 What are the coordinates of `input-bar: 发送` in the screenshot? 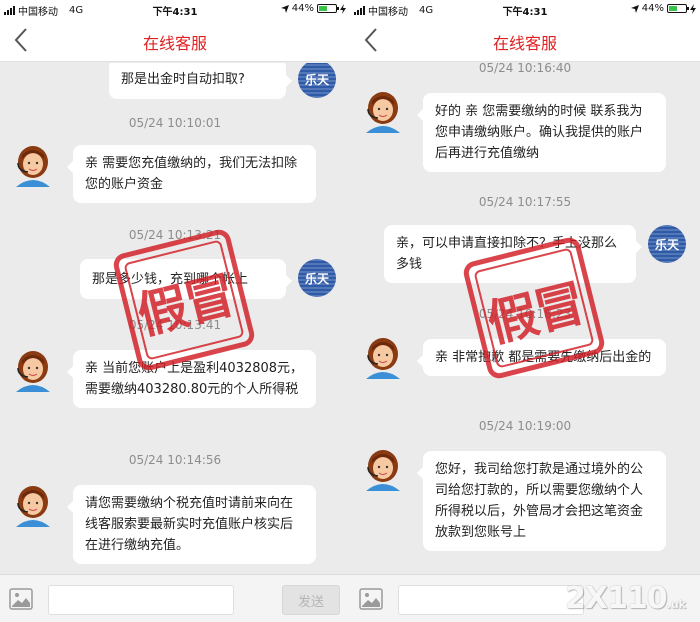 It's located at (175, 598).